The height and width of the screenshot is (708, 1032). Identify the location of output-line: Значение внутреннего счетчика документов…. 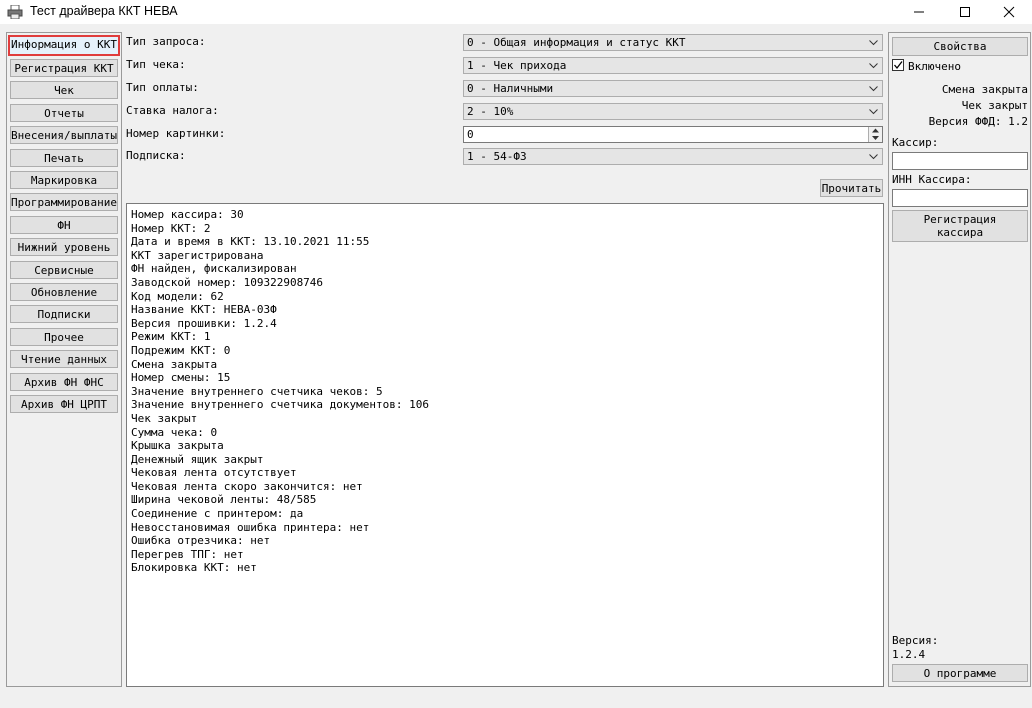
(280, 405).